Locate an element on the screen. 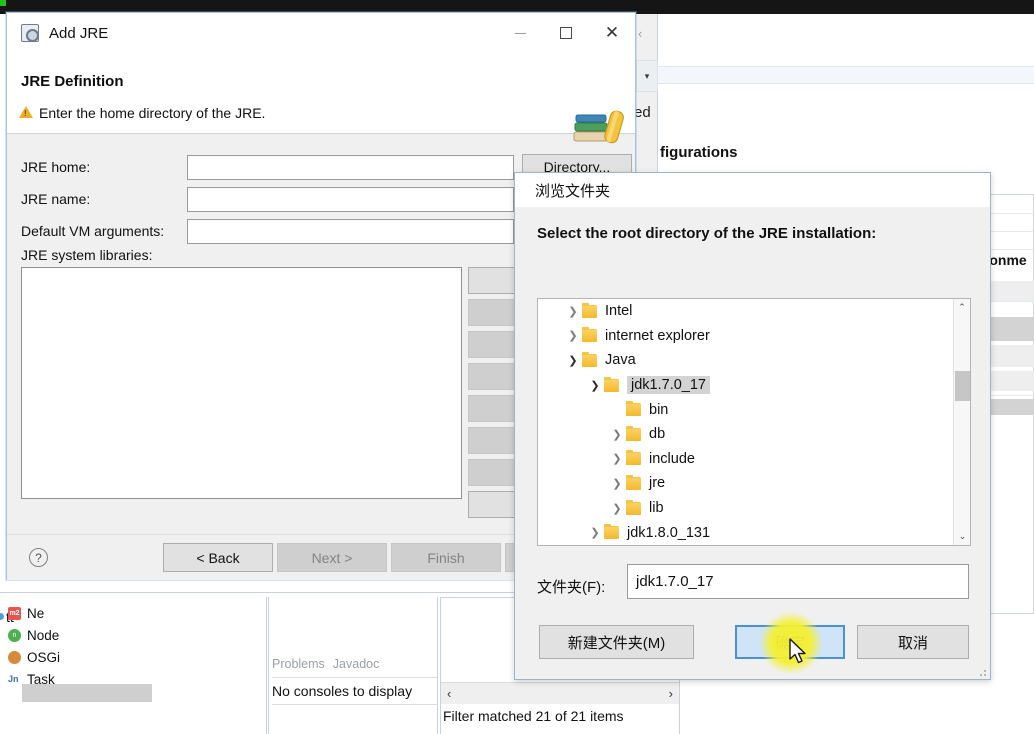 The image size is (1034, 734). vm-arguments-input is located at coordinates (350, 231).